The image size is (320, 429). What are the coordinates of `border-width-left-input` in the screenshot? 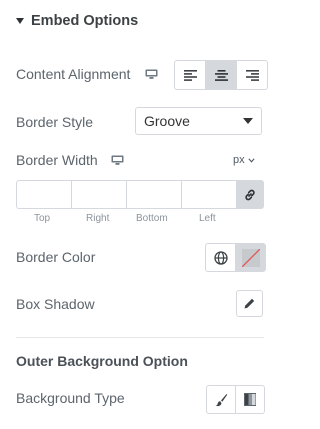 It's located at (209, 194).